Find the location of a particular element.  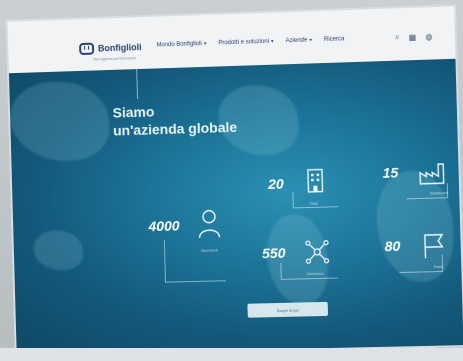

discover-more-button: Scopri di più is located at coordinates (288, 309).